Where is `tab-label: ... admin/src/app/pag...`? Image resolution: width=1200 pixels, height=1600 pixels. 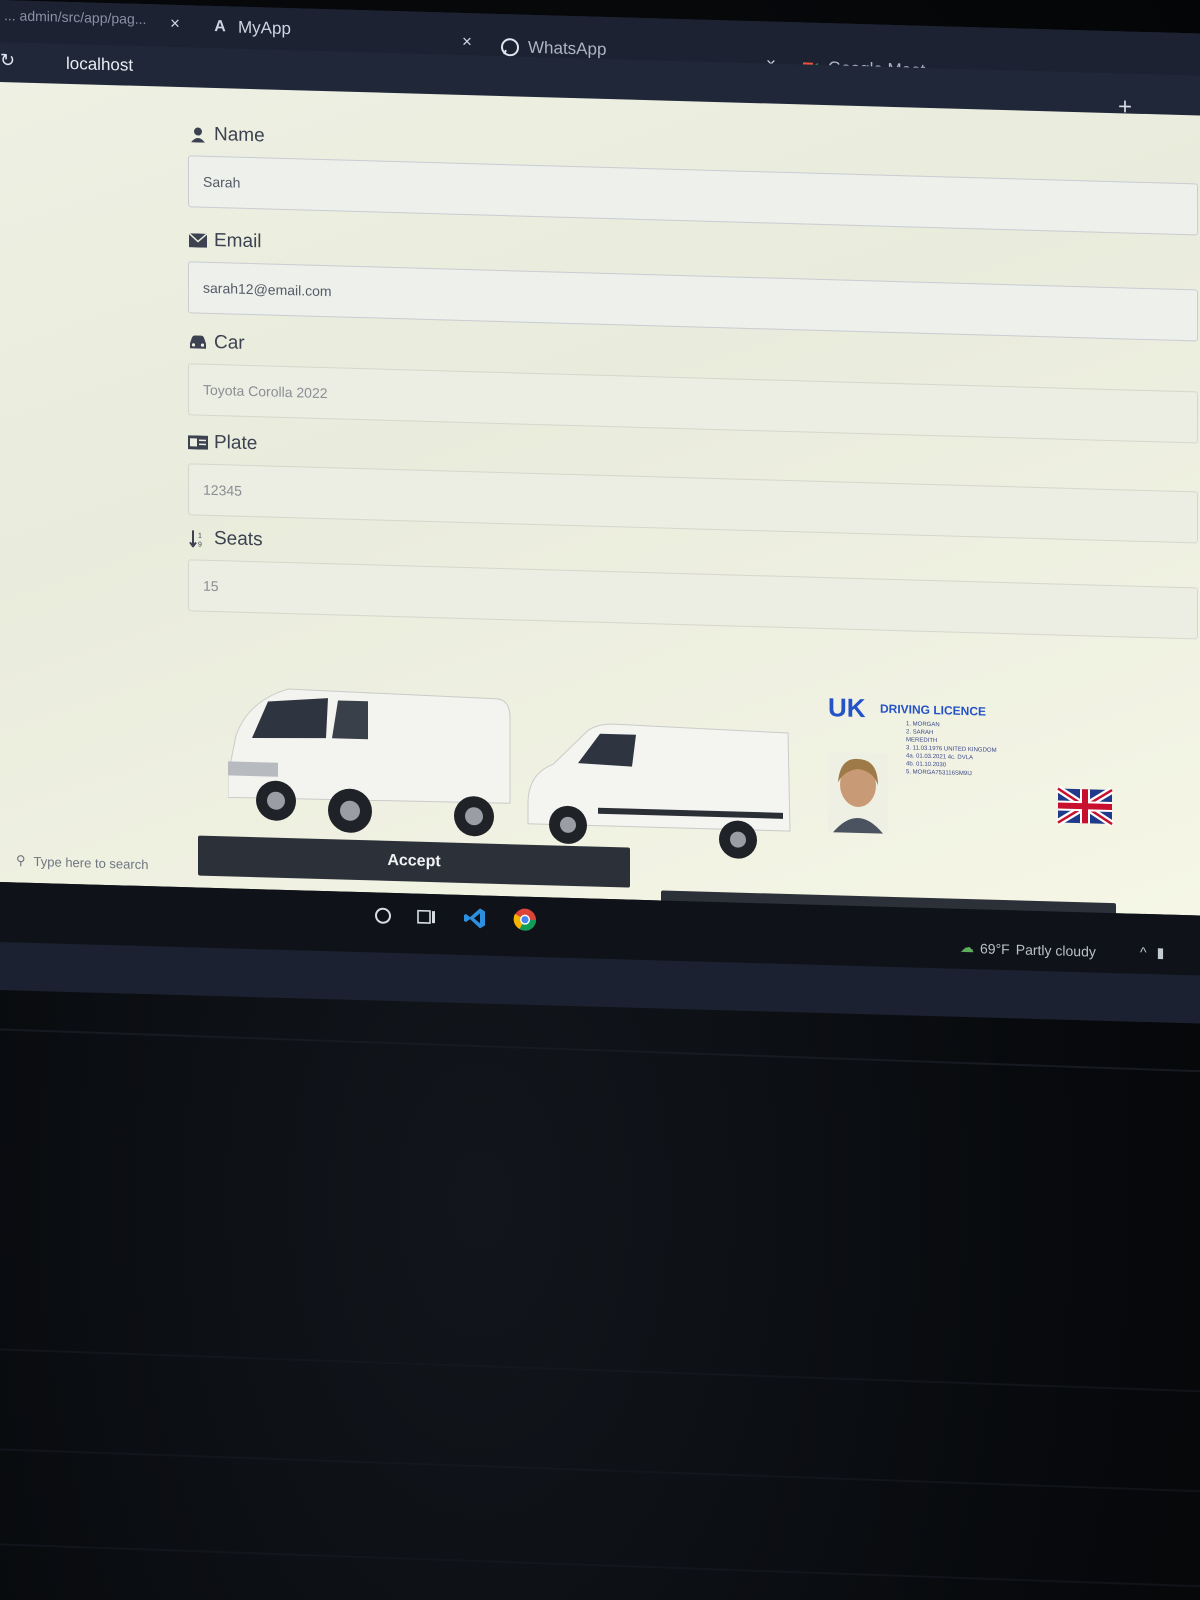
tab-label: ... admin/src/app/pag... is located at coordinates (75, 17).